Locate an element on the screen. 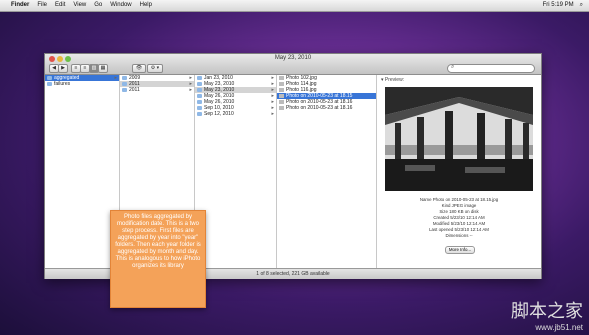  list-item: Sep 12, 2010 ▸ is located at coordinates (235, 114).